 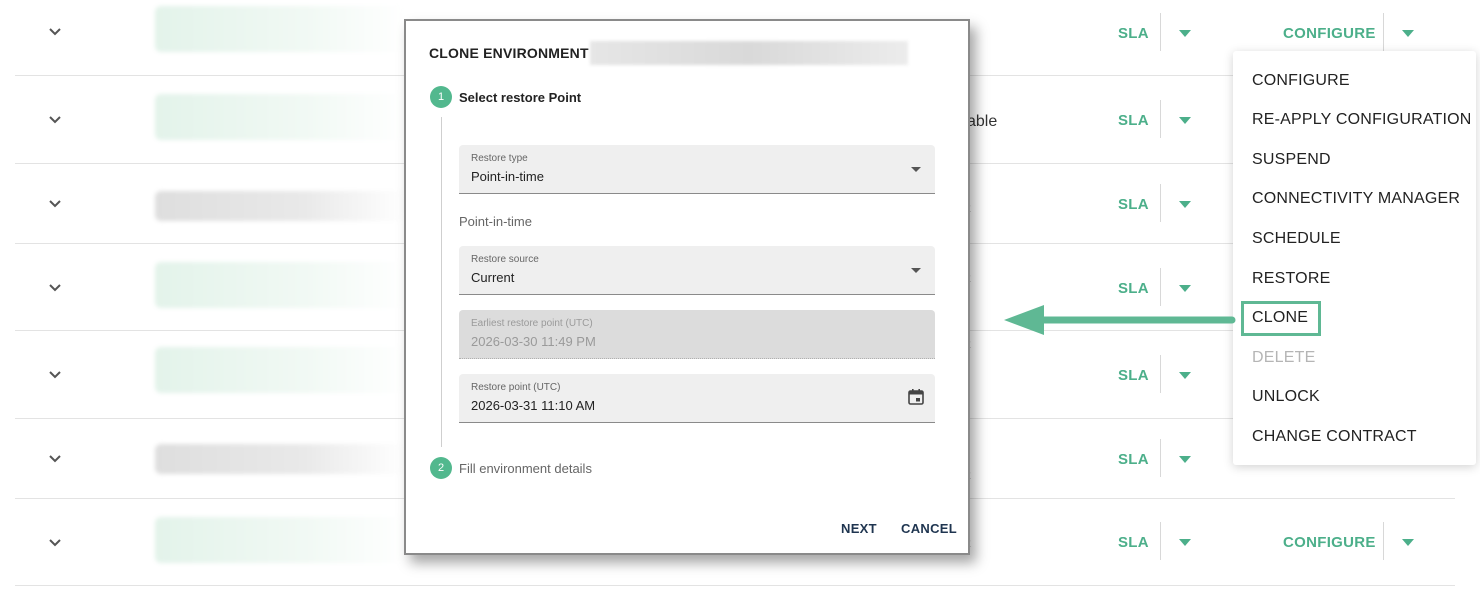 What do you see at coordinates (697, 398) in the screenshot?
I see `restore-point-datetime-input: Restore point (UTC) 2026-03-31 11:10 AM` at bounding box center [697, 398].